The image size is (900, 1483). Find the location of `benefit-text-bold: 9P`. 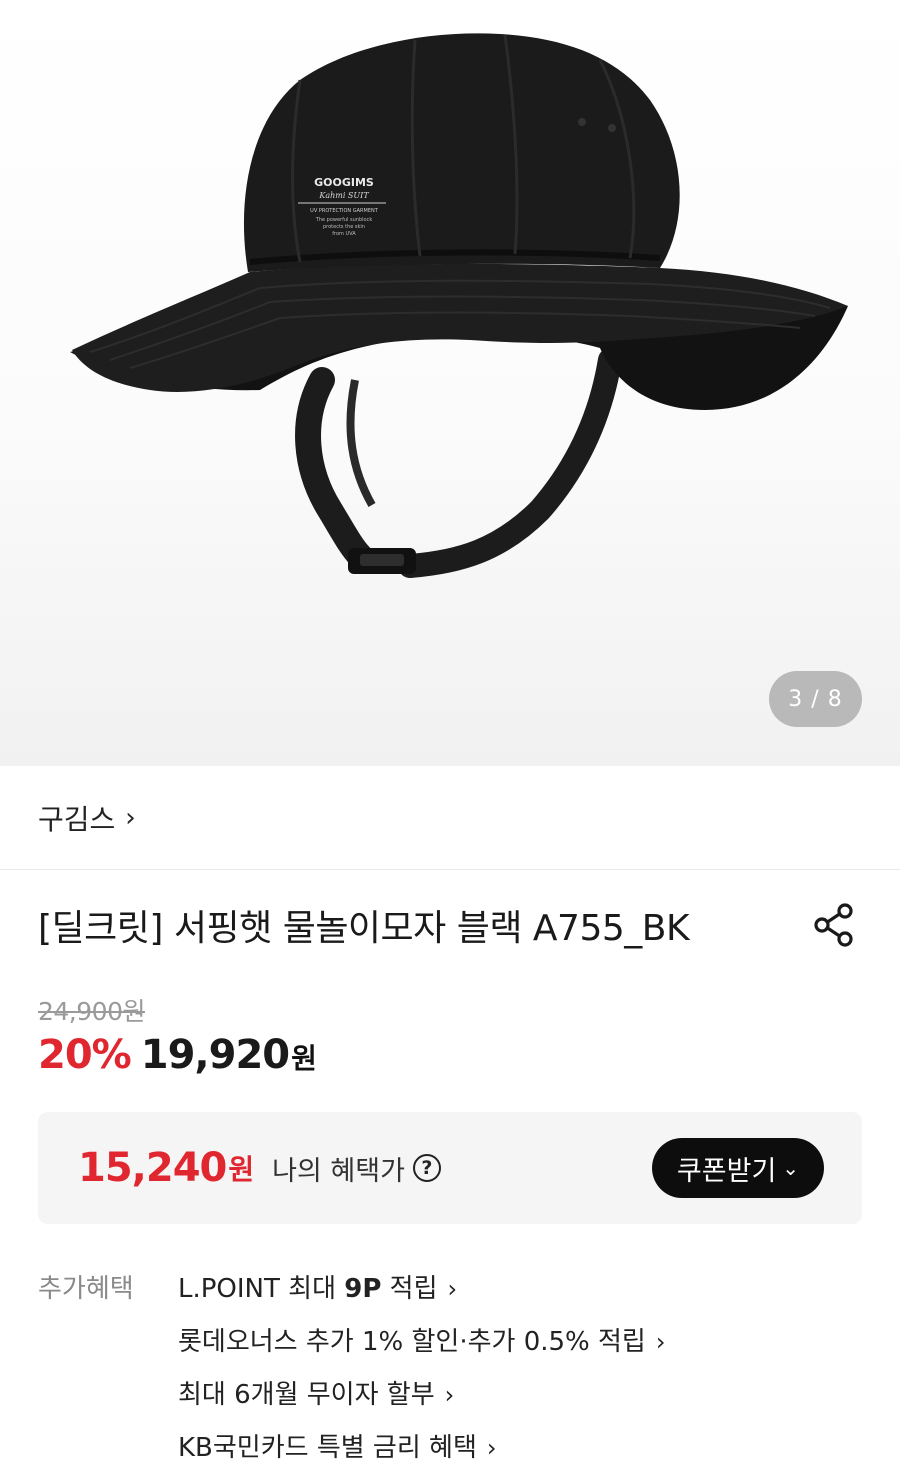

benefit-text-bold: 9P is located at coordinates (363, 1289).